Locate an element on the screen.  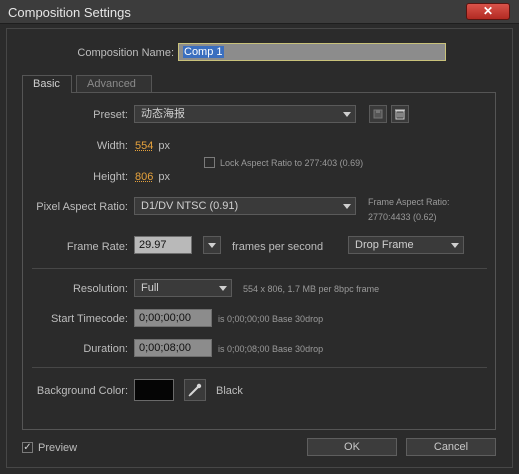
tab-advanced: Advanced is located at coordinates (114, 84).